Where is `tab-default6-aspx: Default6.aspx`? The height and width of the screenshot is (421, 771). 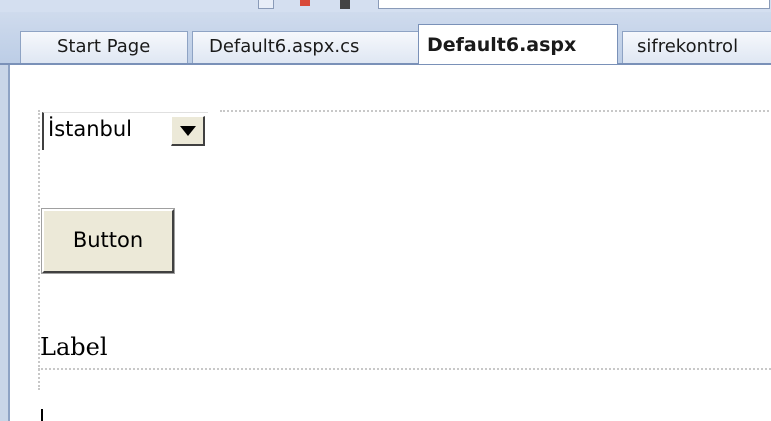
tab-default6-aspx: Default6.aspx is located at coordinates (518, 44).